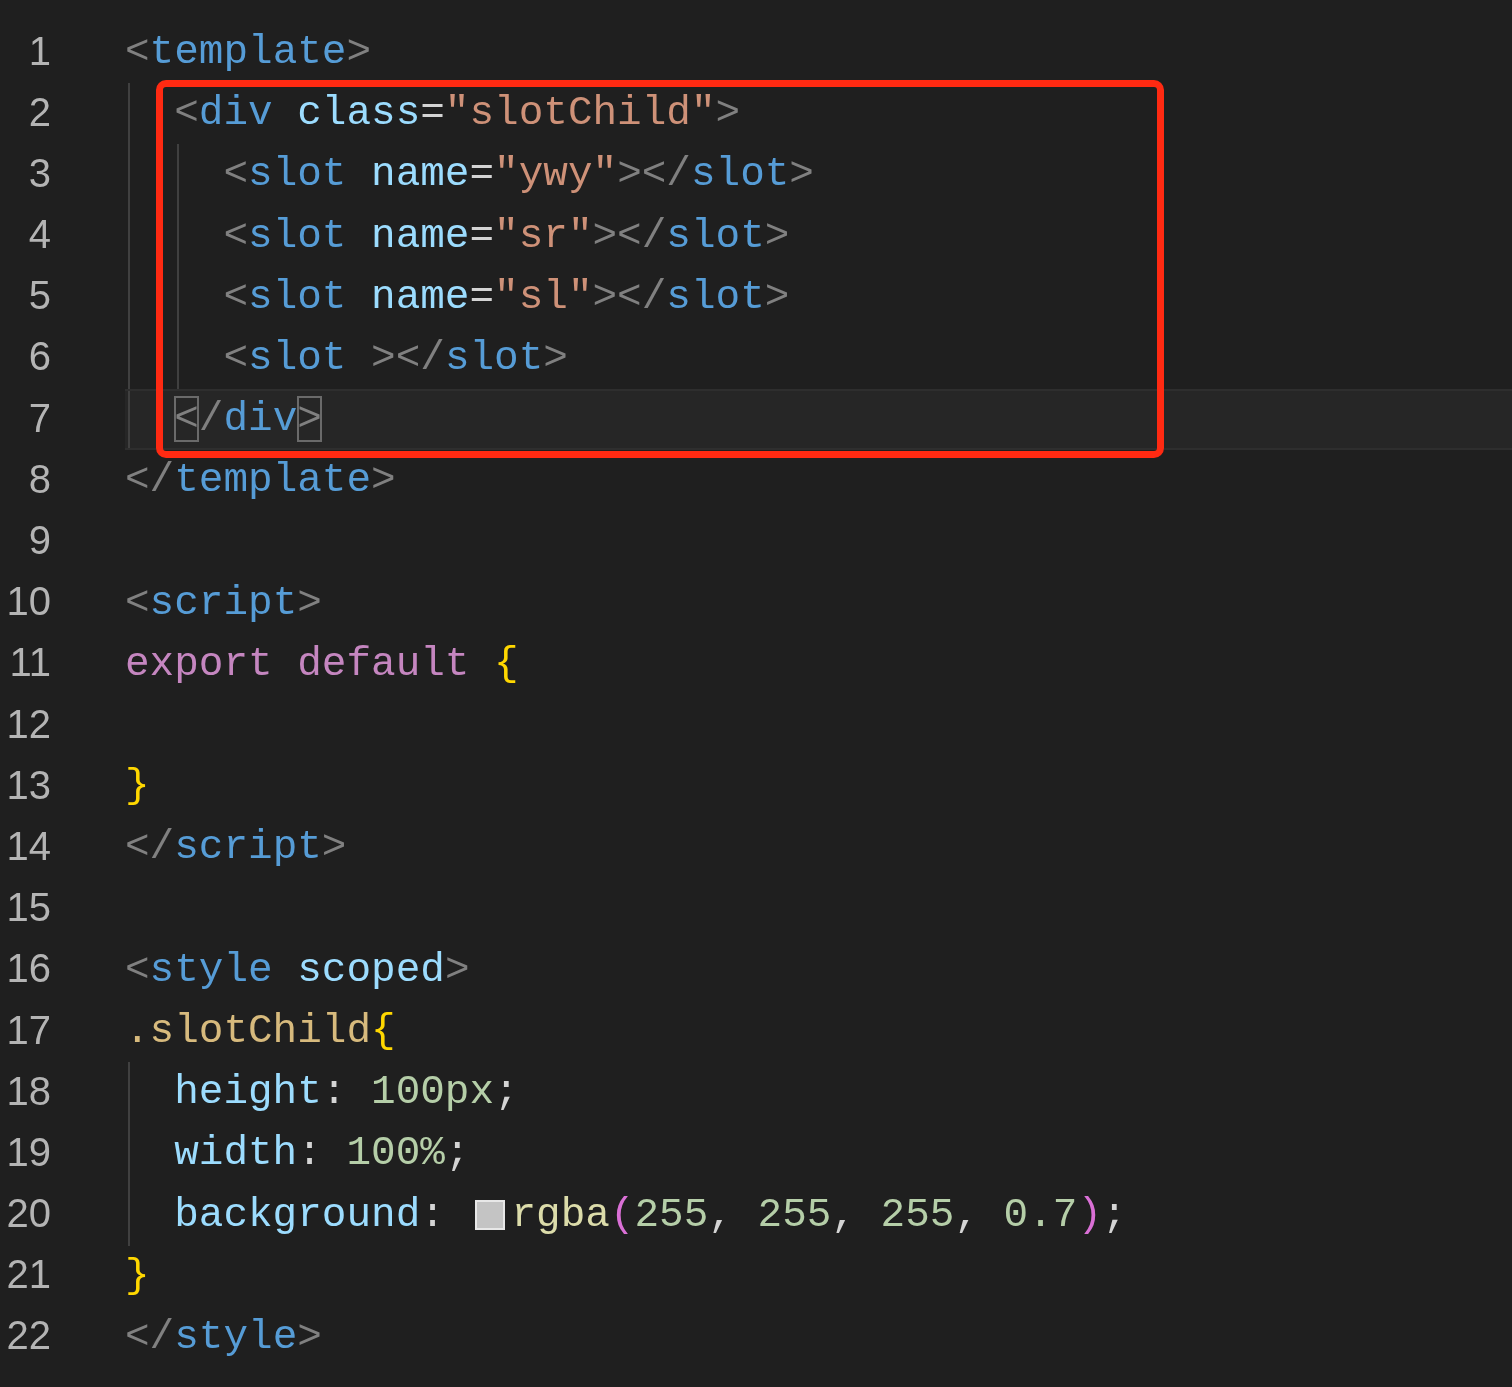 This screenshot has height=1387, width=1512. I want to click on code-line: .slotChild{, so click(260, 1031).